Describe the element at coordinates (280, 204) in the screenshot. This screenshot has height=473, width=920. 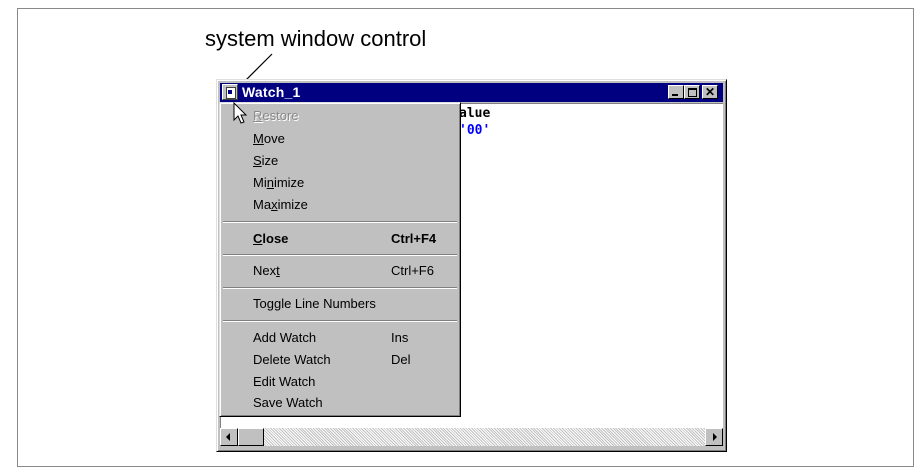
I see `menu-item-maximize: Maximize` at that location.